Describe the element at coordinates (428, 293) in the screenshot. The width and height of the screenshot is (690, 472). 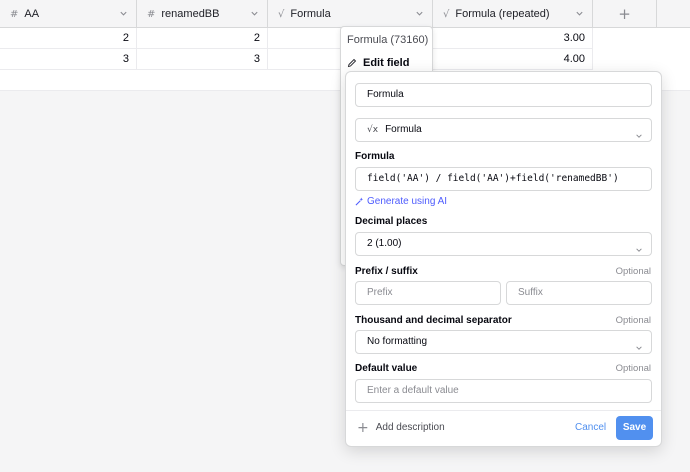
I see `prefix-input: Prefix` at that location.